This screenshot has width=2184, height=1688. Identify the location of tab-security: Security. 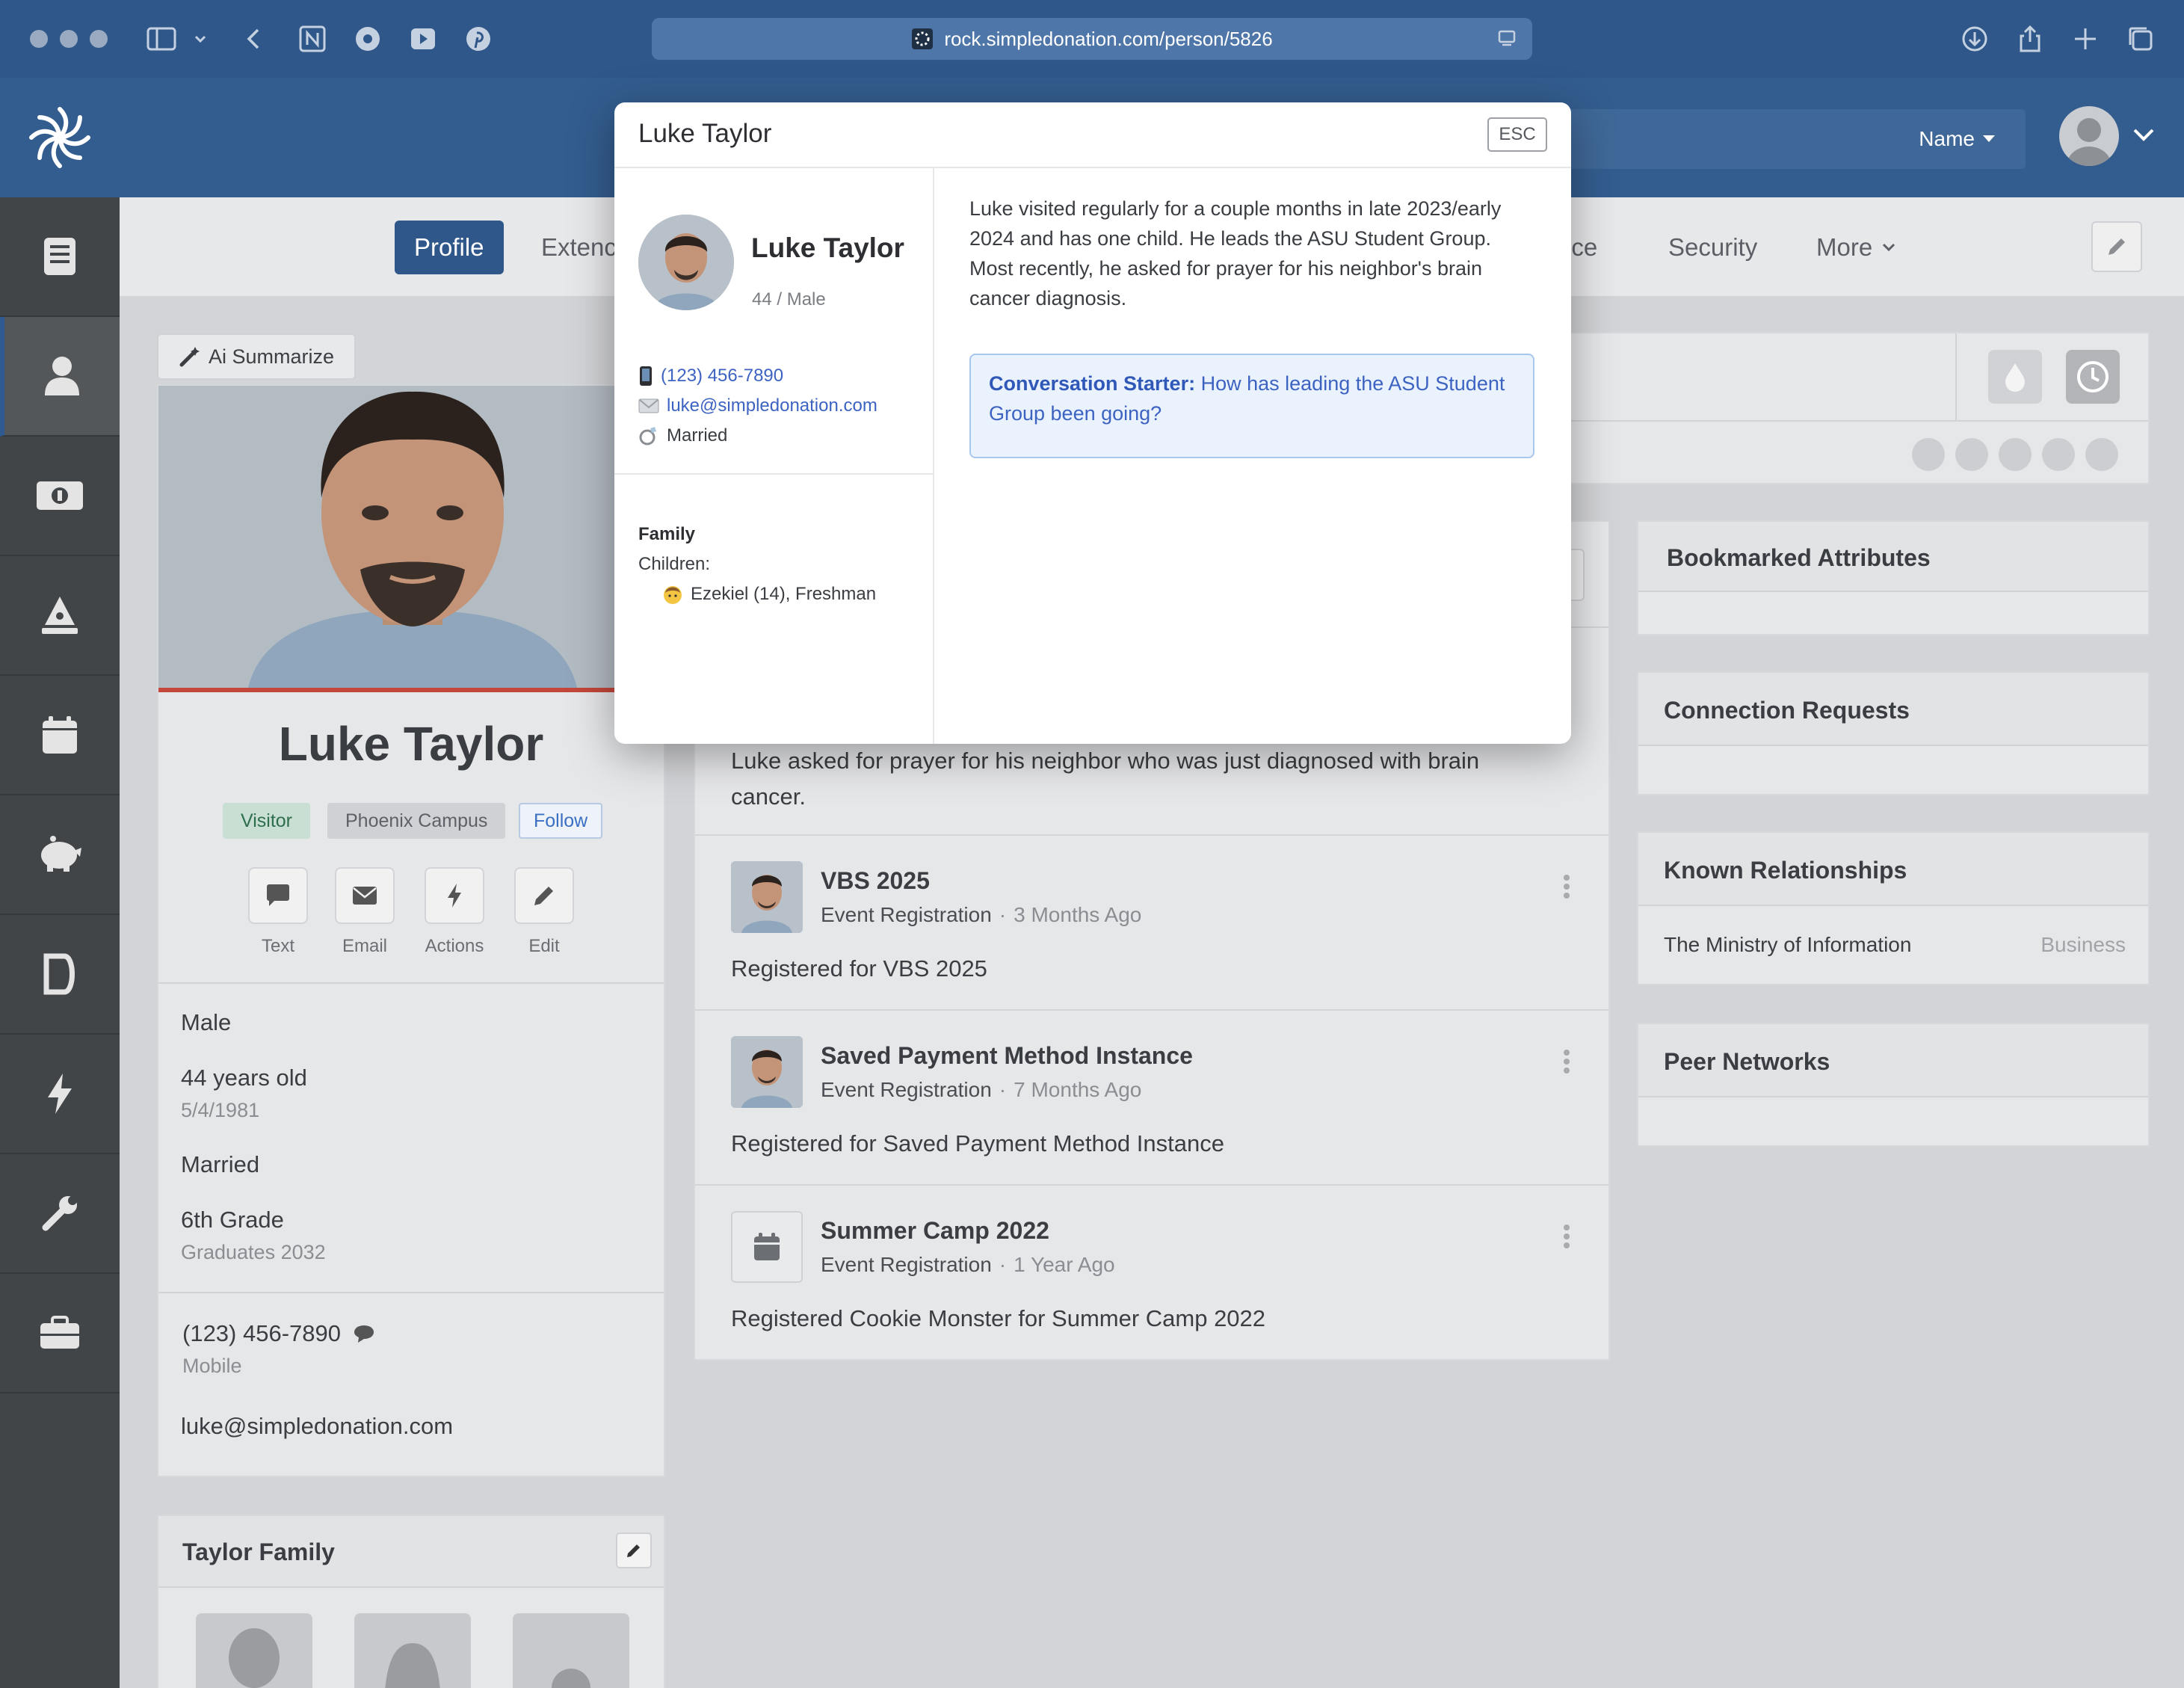
(1712, 247).